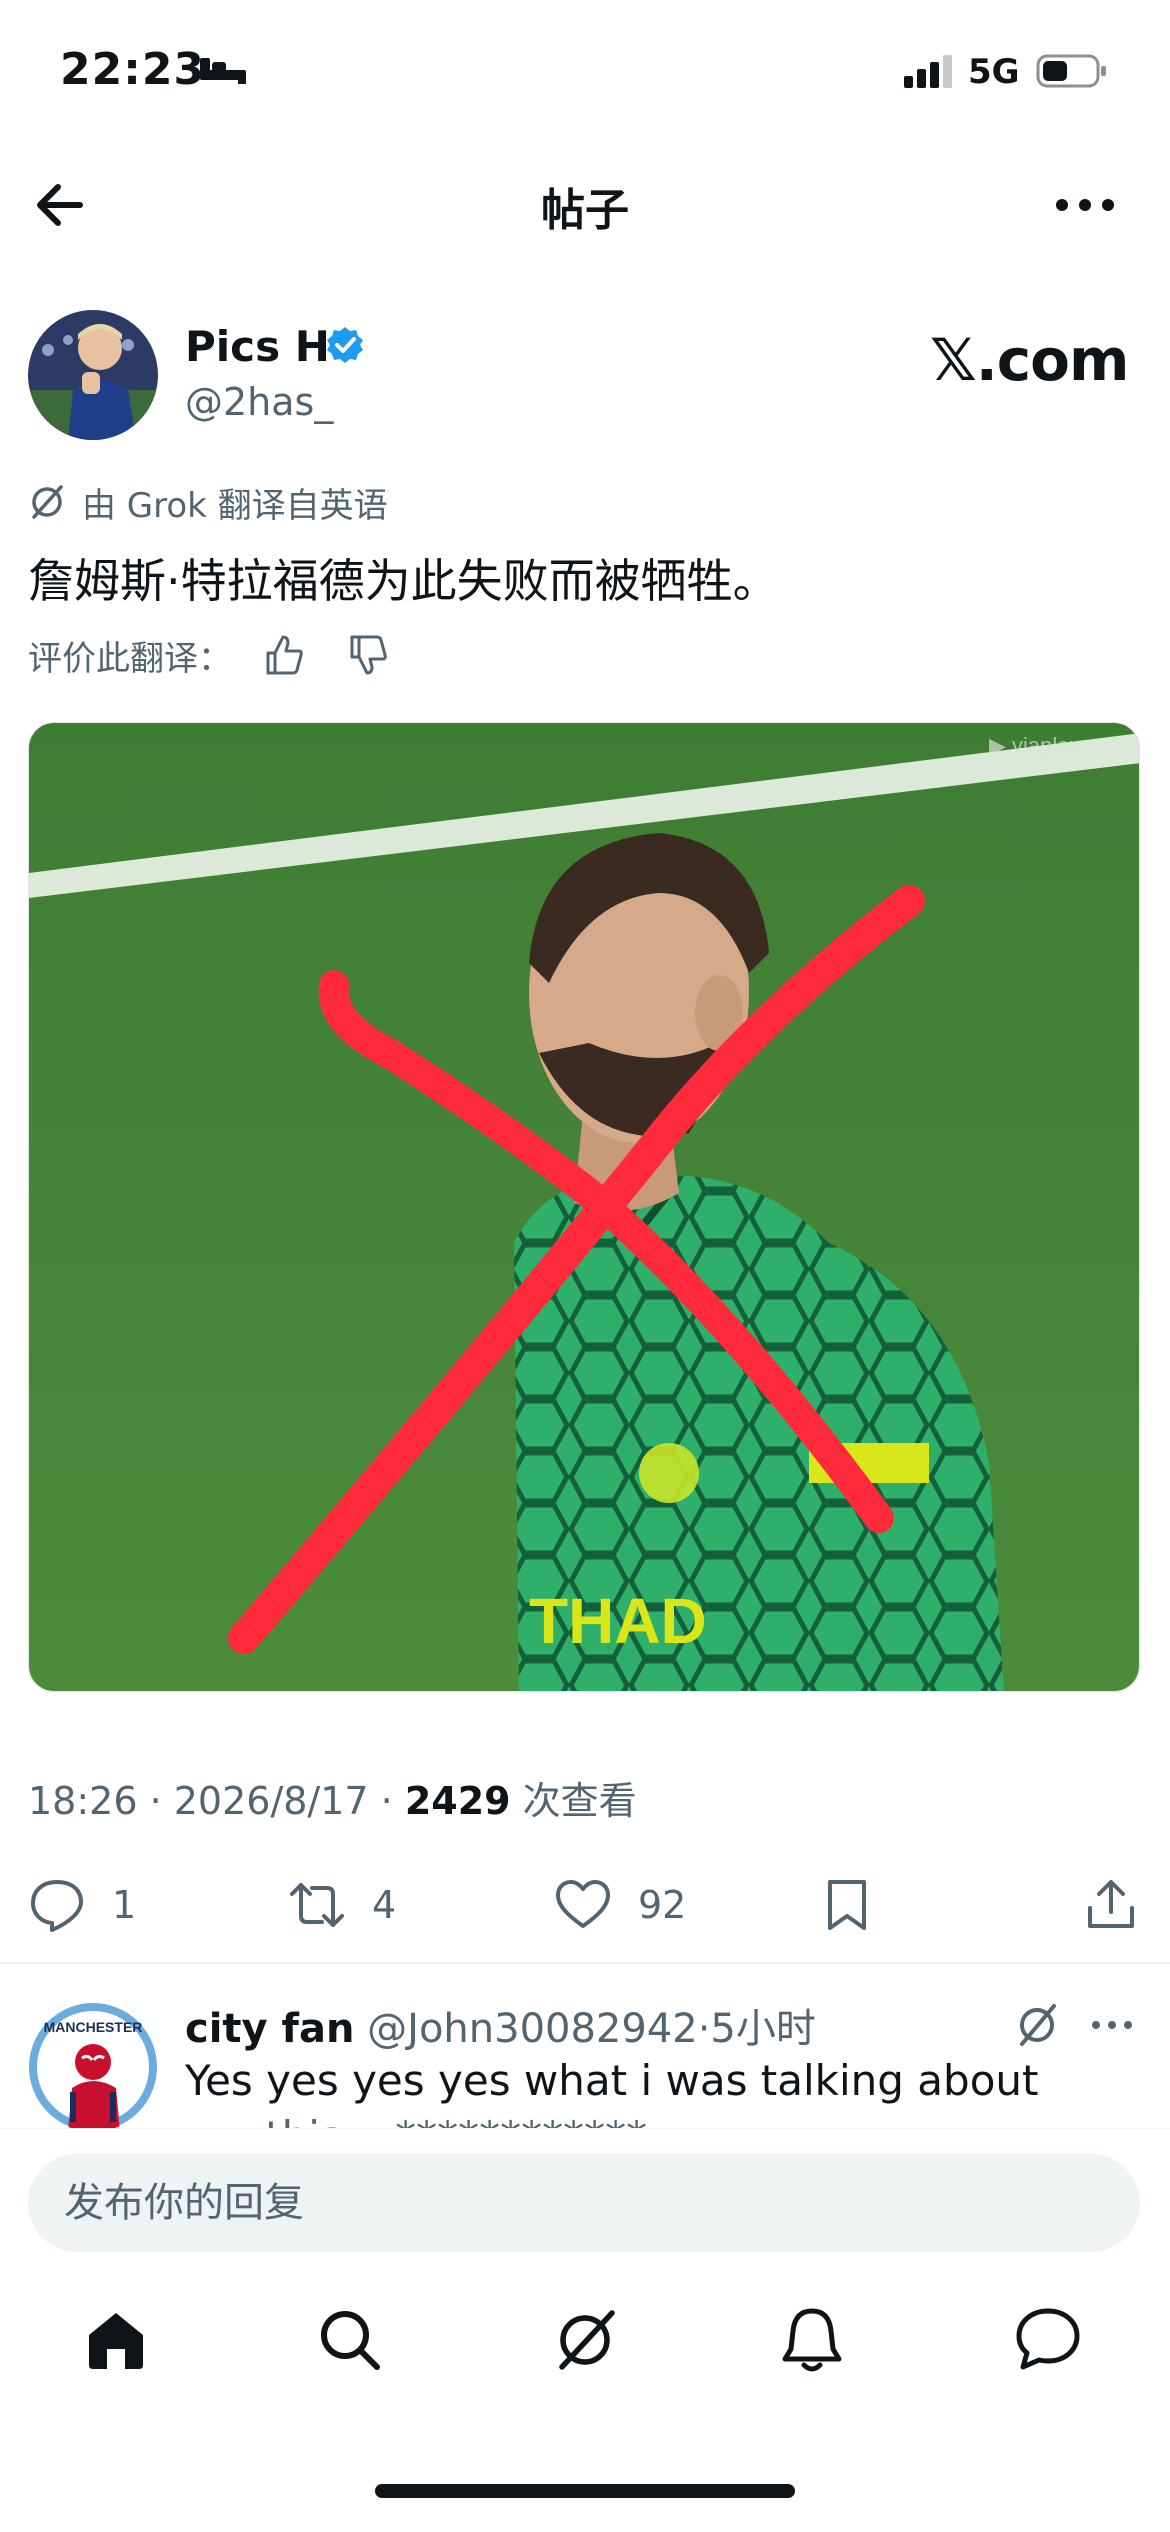 Image resolution: width=1170 pixels, height=2532 pixels. I want to click on page-title: 帖子, so click(585, 210).